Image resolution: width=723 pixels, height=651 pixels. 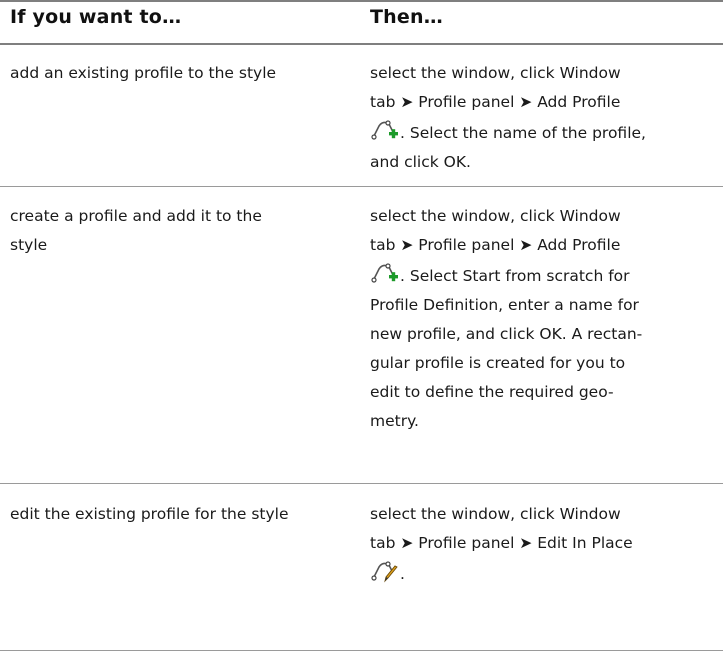 I want to click on table-top-rule, so click(x=361, y=1).